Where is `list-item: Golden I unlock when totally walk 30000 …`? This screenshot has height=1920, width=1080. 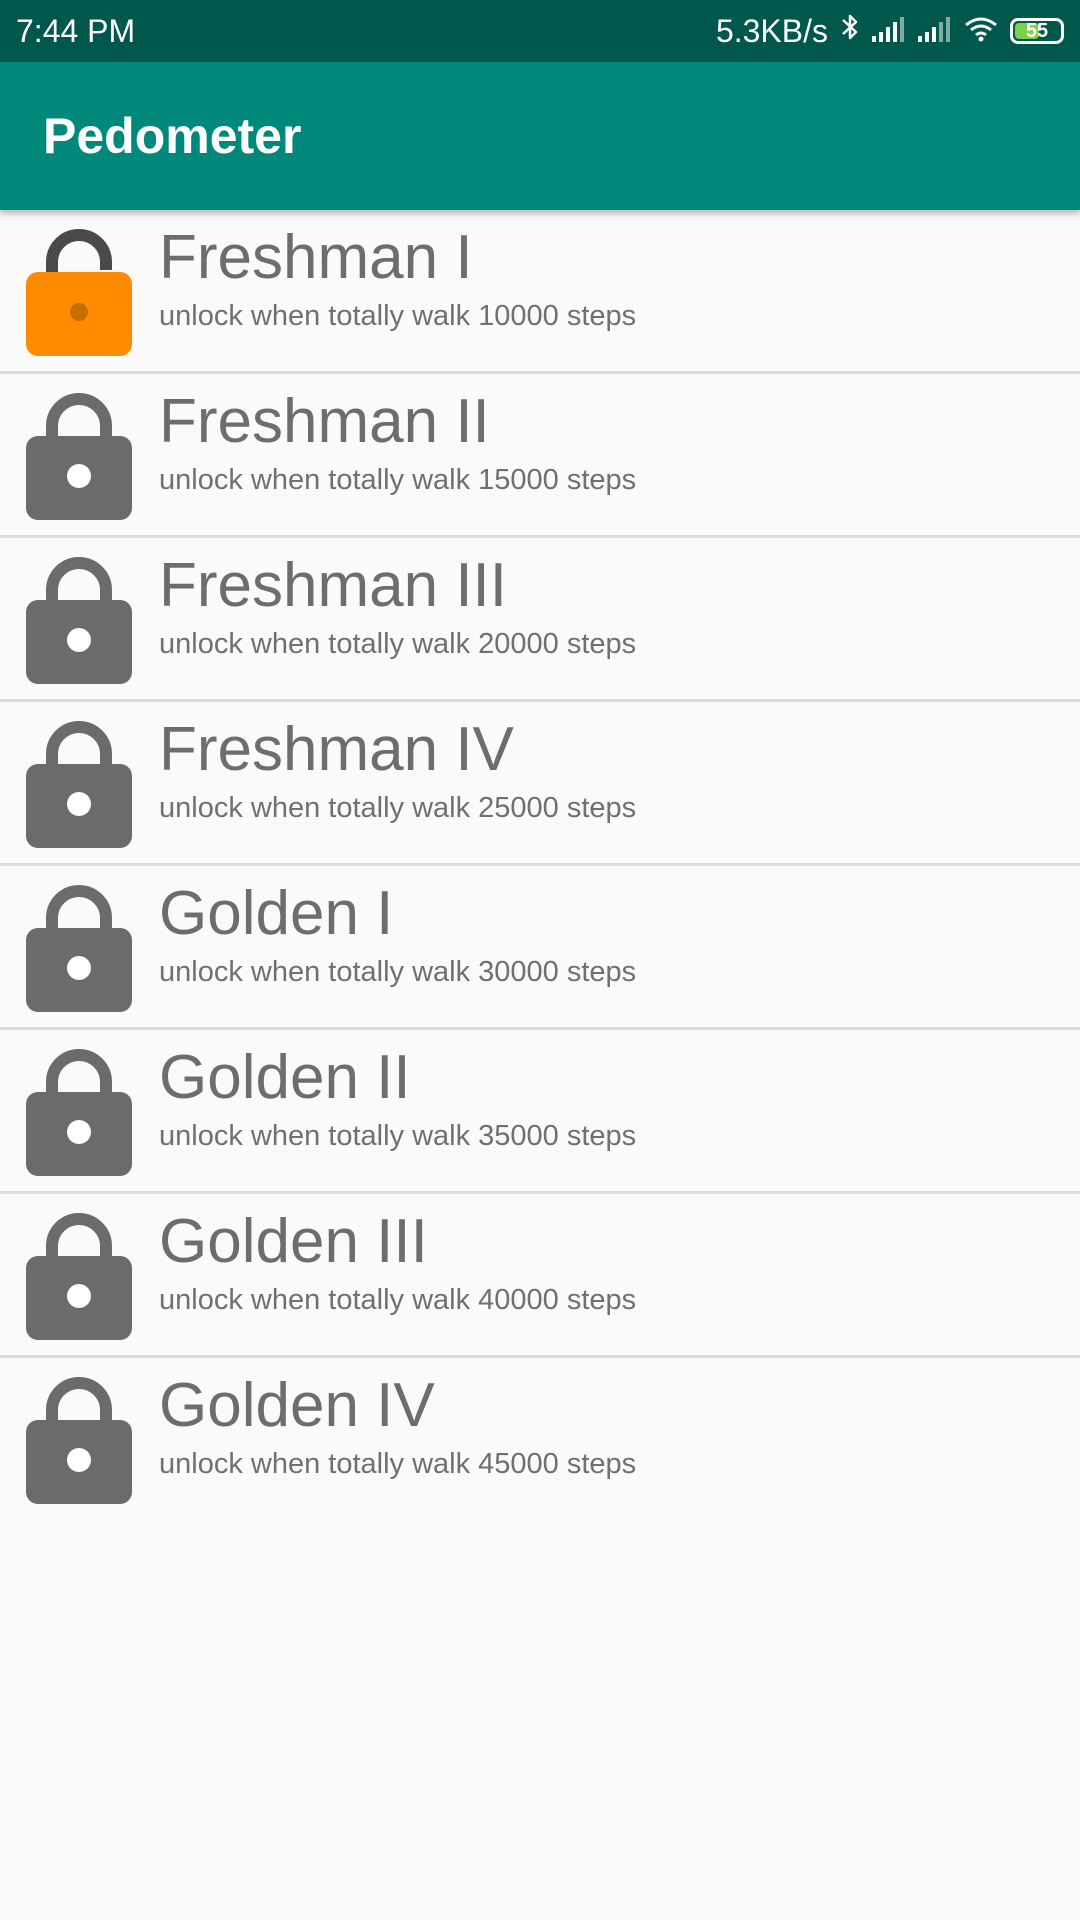 list-item: Golden I unlock when totally walk 30000 … is located at coordinates (540, 948).